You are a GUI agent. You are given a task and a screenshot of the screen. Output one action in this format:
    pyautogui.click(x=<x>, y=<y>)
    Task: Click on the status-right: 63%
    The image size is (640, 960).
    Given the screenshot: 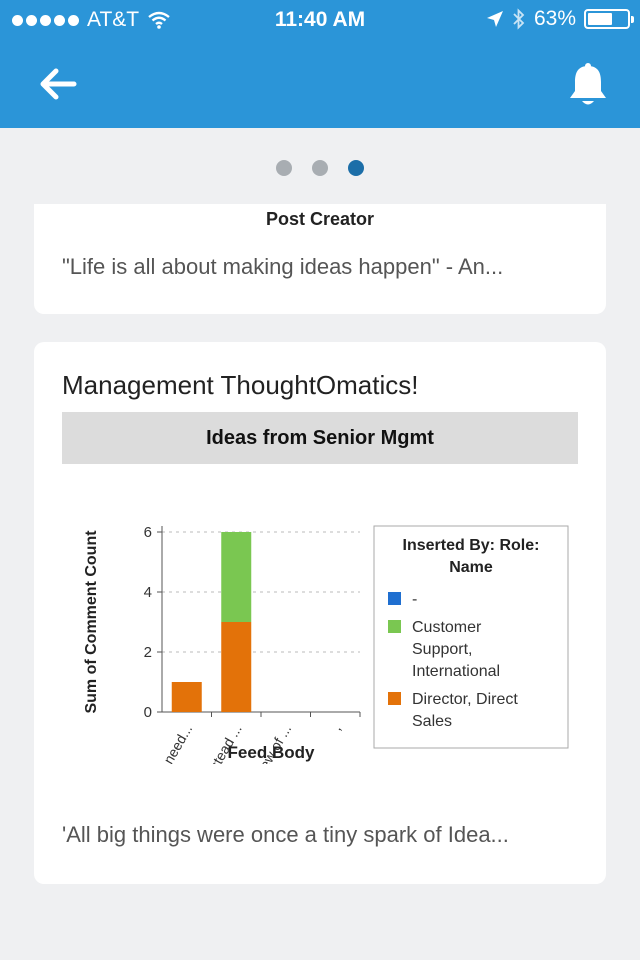 What is the action you would take?
    pyautogui.click(x=560, y=19)
    